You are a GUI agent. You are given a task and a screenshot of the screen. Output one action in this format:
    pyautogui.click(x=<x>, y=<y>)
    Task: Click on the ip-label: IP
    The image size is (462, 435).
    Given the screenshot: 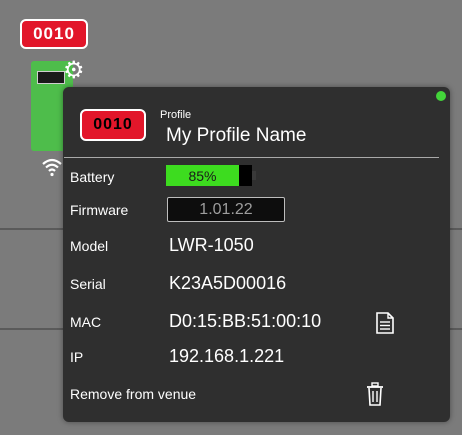 What is the action you would take?
    pyautogui.click(x=77, y=357)
    